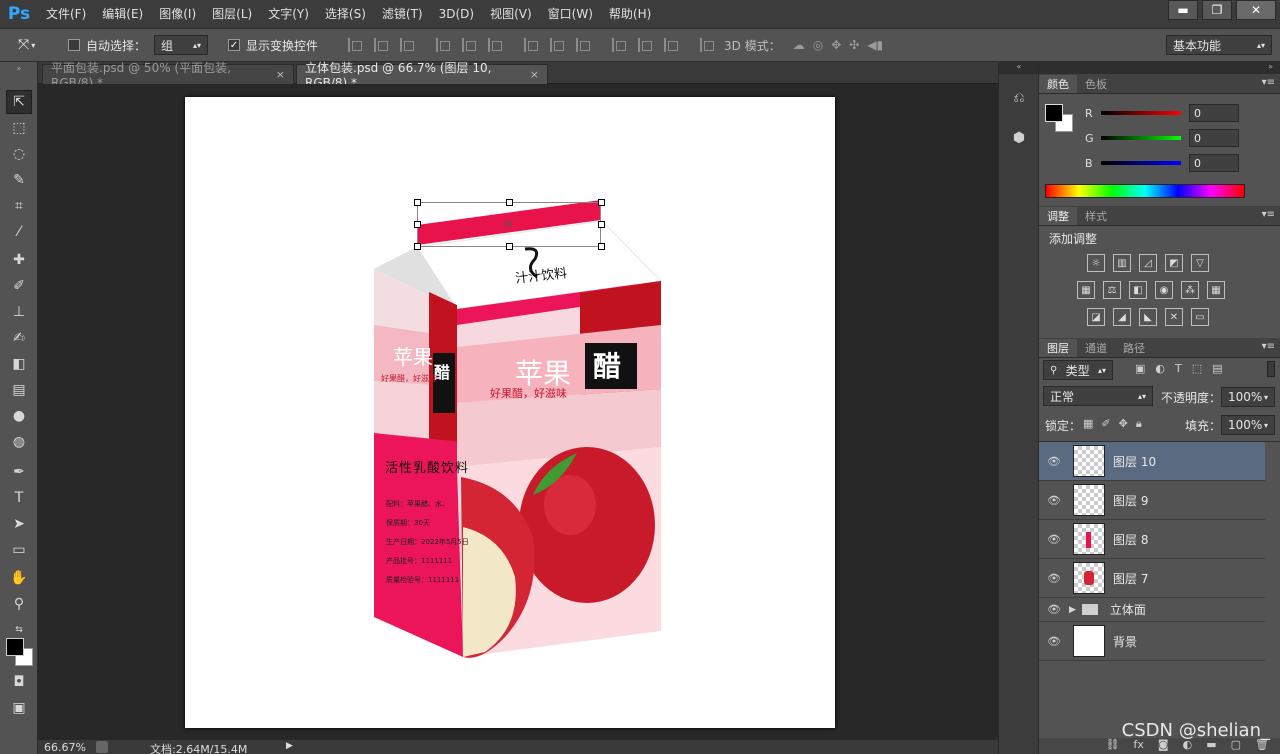 The height and width of the screenshot is (754, 1280). Describe the element at coordinates (1178, 368) in the screenshot. I see `type-filter-icon: T` at that location.